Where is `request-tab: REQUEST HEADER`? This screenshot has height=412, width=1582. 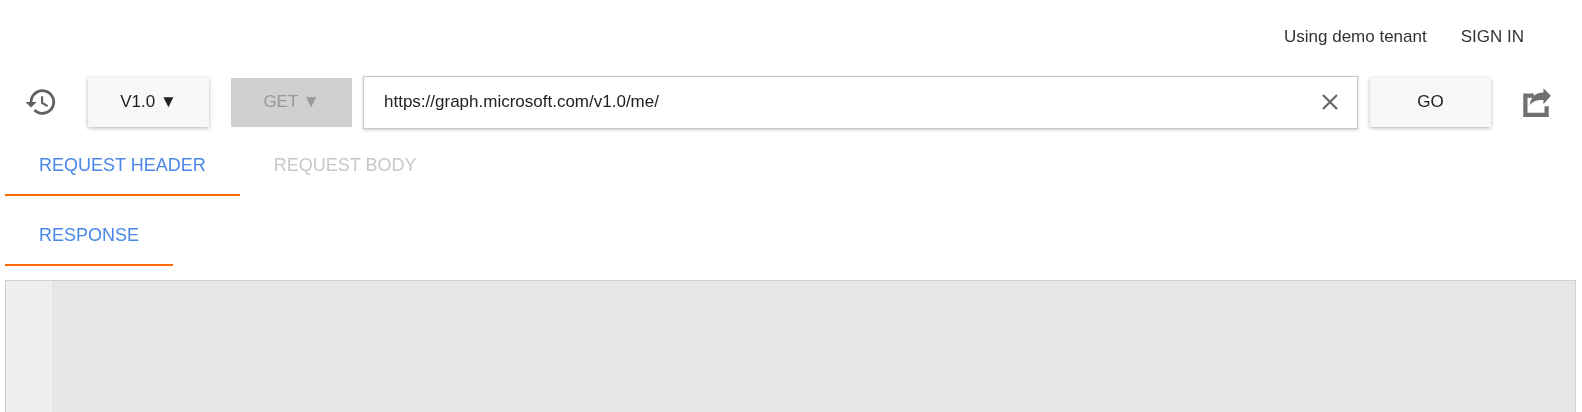 request-tab: REQUEST HEADER is located at coordinates (122, 166).